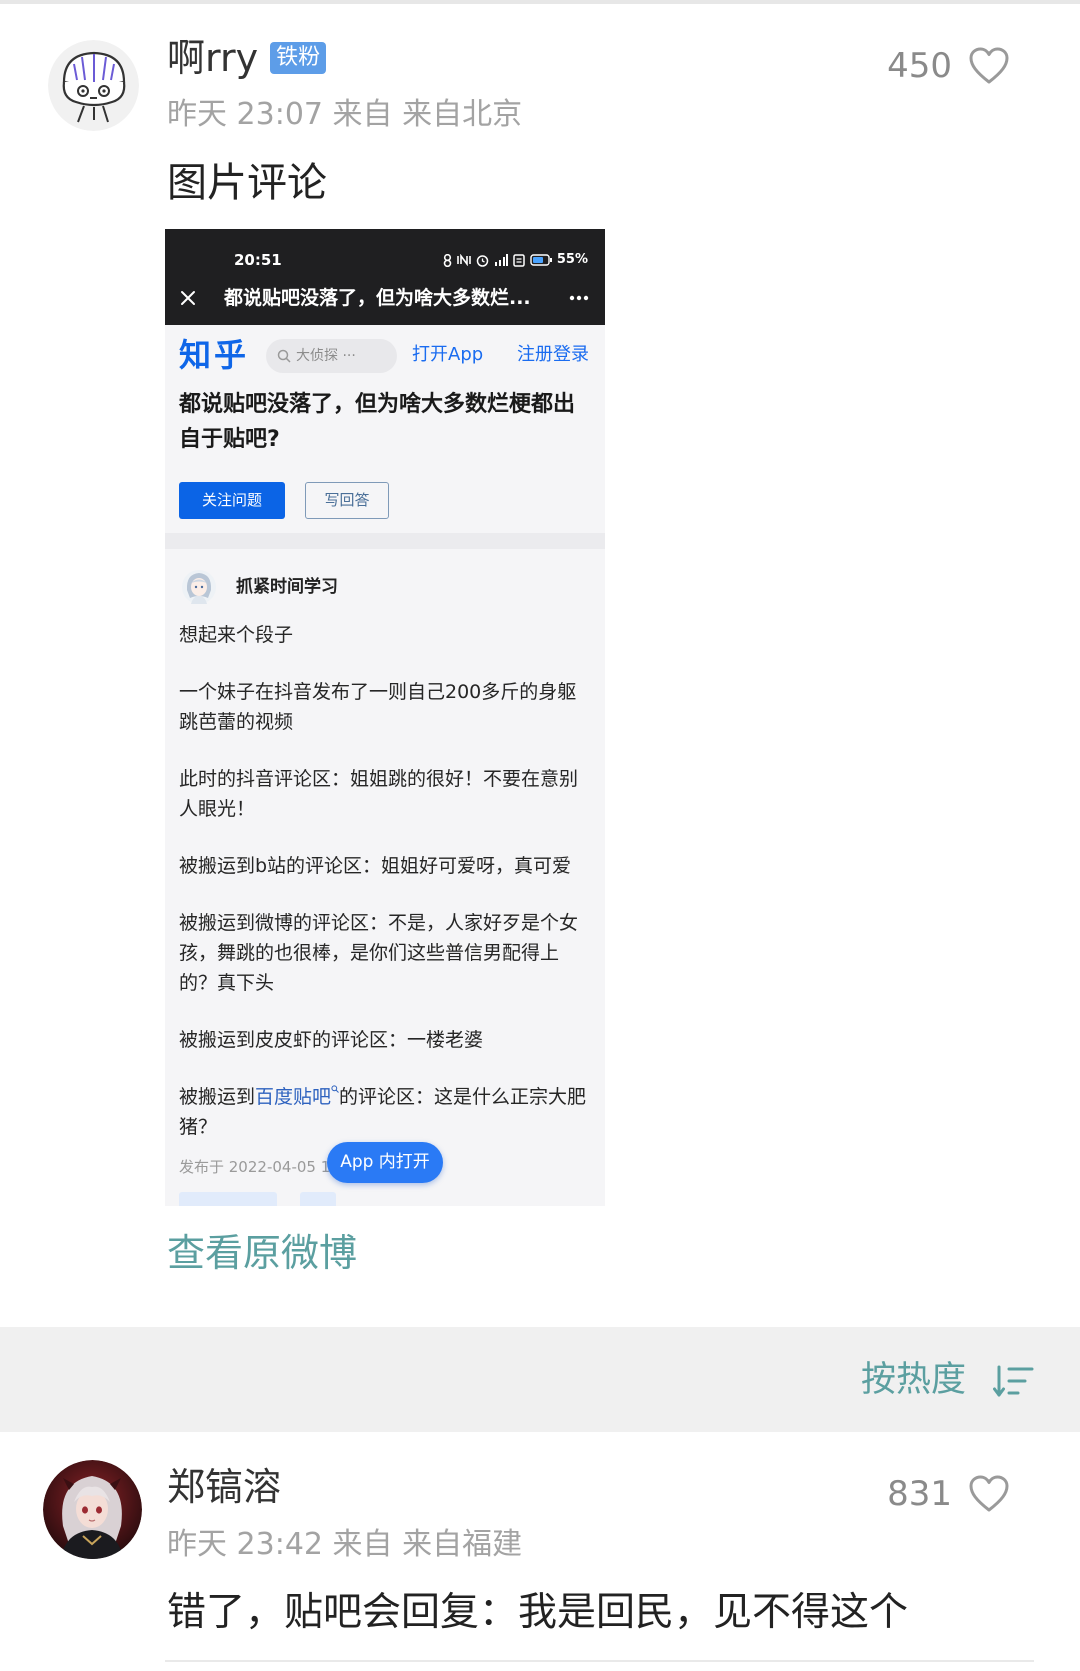 The width and height of the screenshot is (1080, 1671). What do you see at coordinates (199, 587) in the screenshot?
I see `answer-author-avatar` at bounding box center [199, 587].